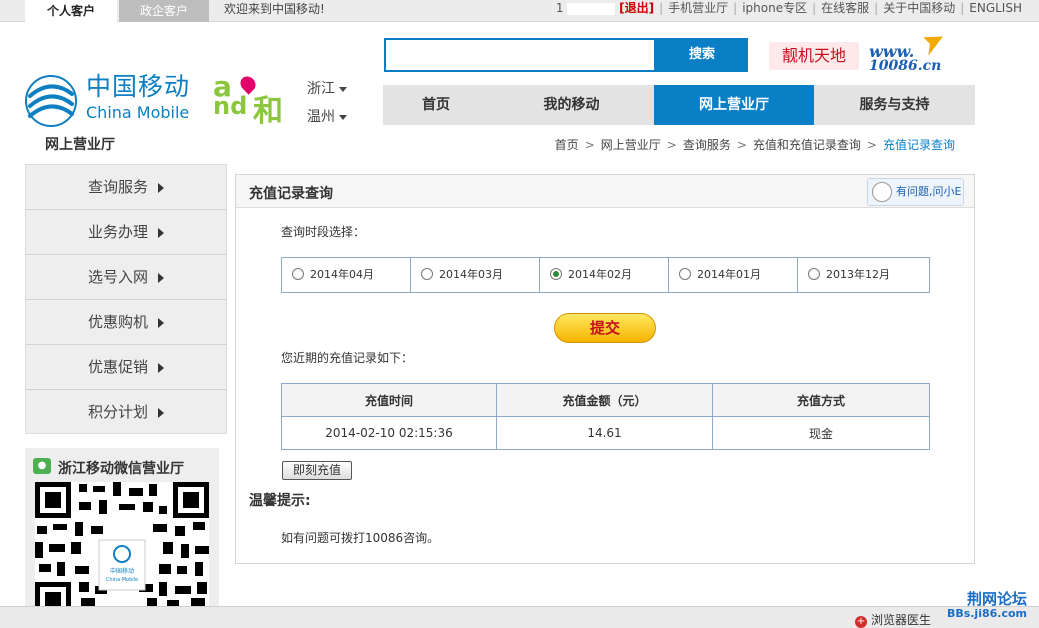 This screenshot has height=628, width=1039. I want to click on period-option: 2014年04月, so click(346, 275).